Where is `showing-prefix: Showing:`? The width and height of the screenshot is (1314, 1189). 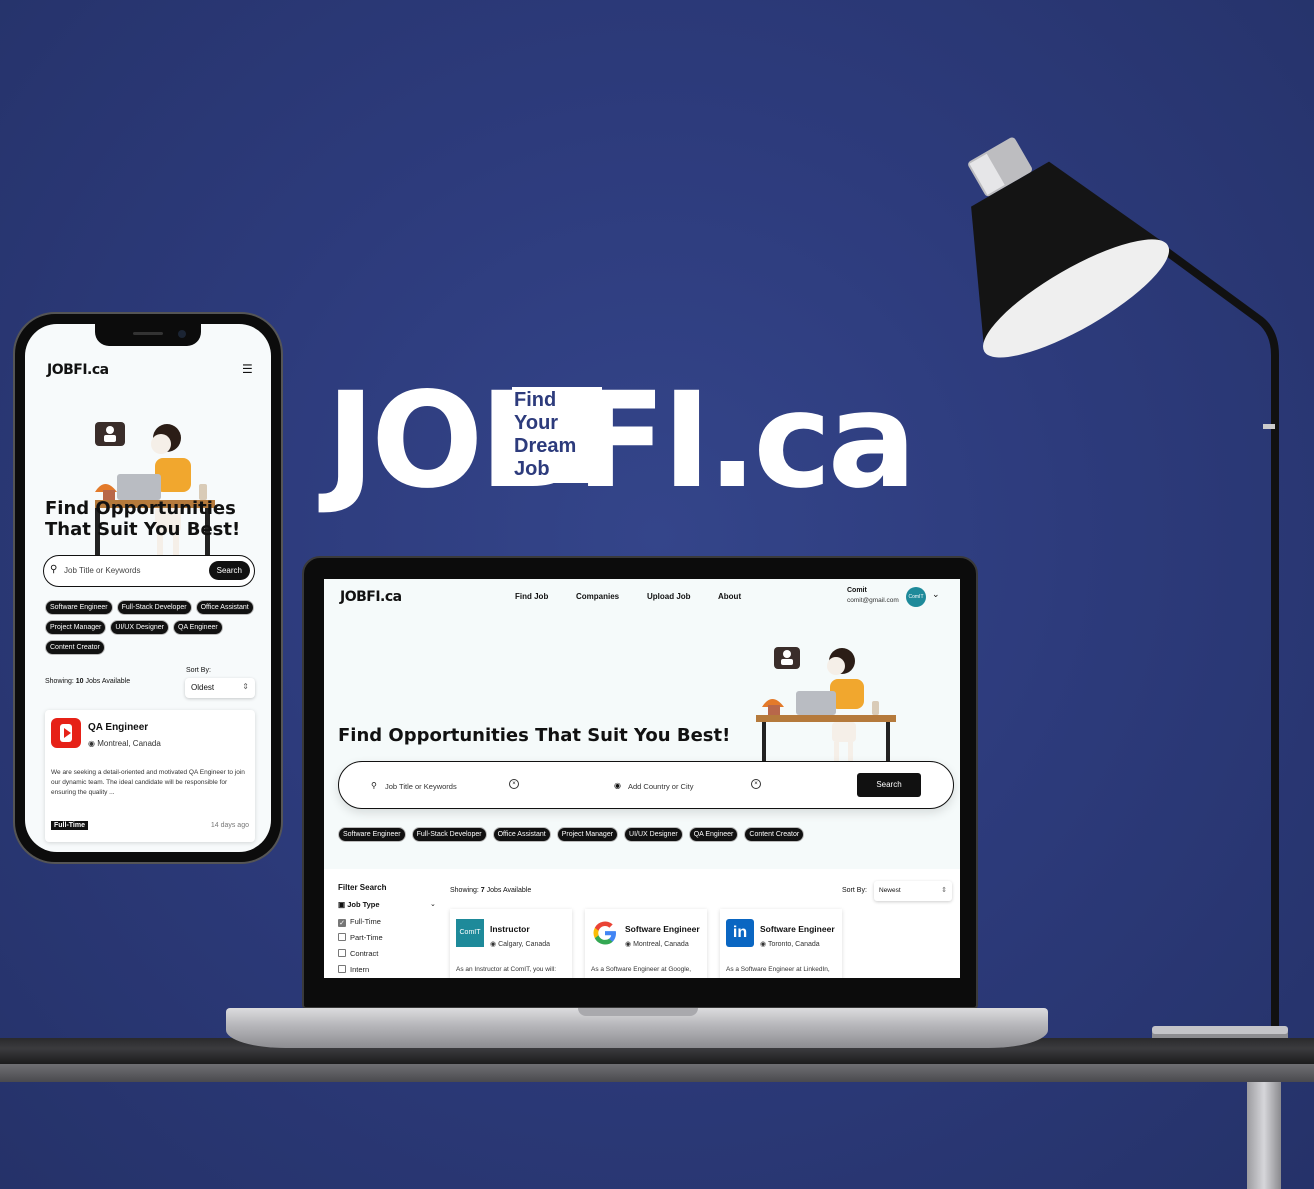
showing-prefix: Showing: is located at coordinates (60, 681).